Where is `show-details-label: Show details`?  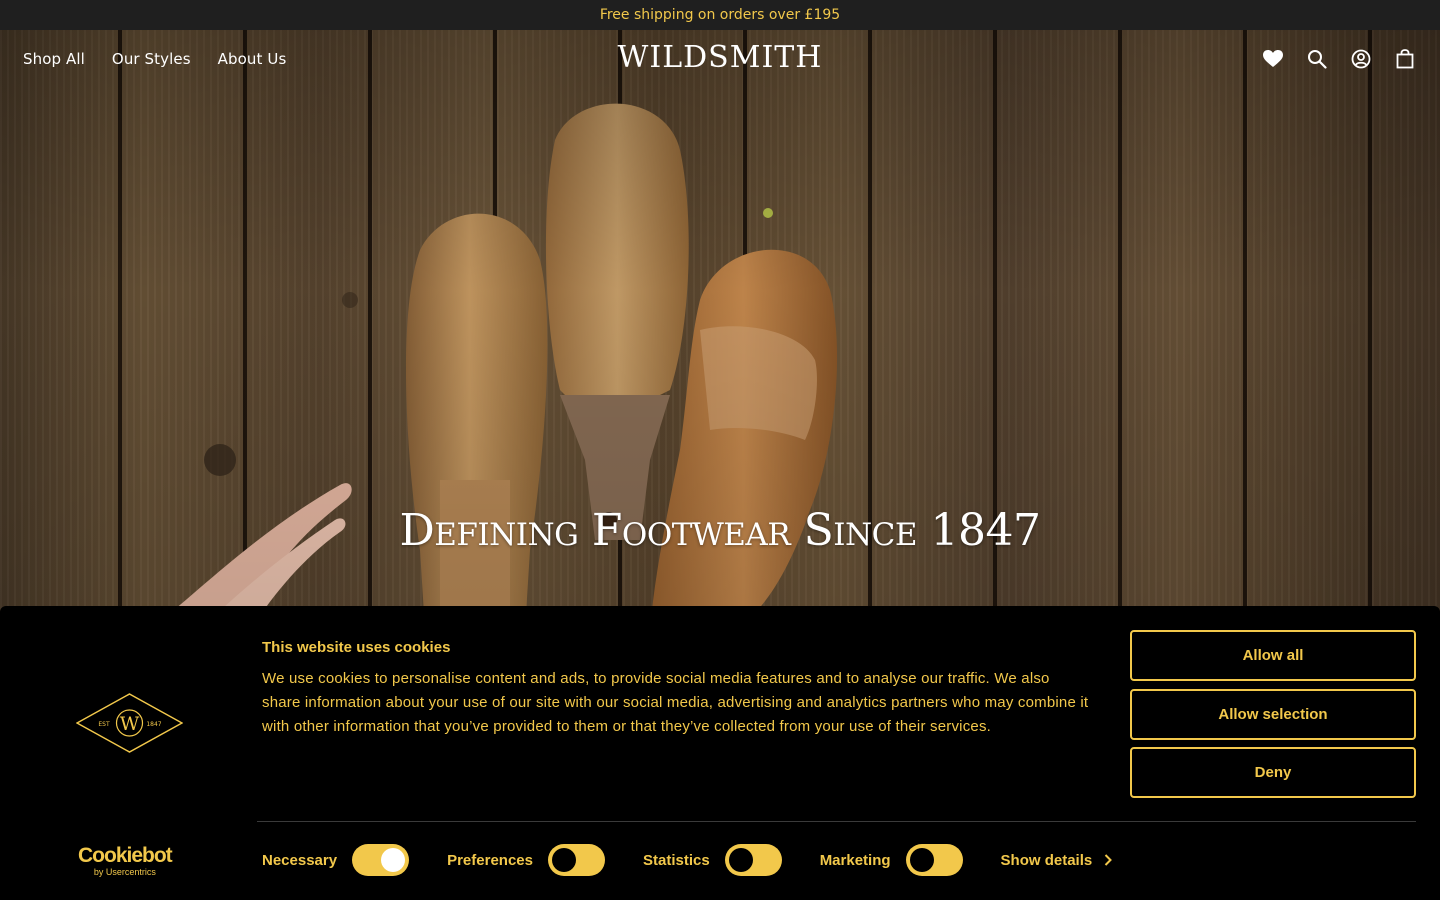 show-details-label: Show details is located at coordinates (1046, 860).